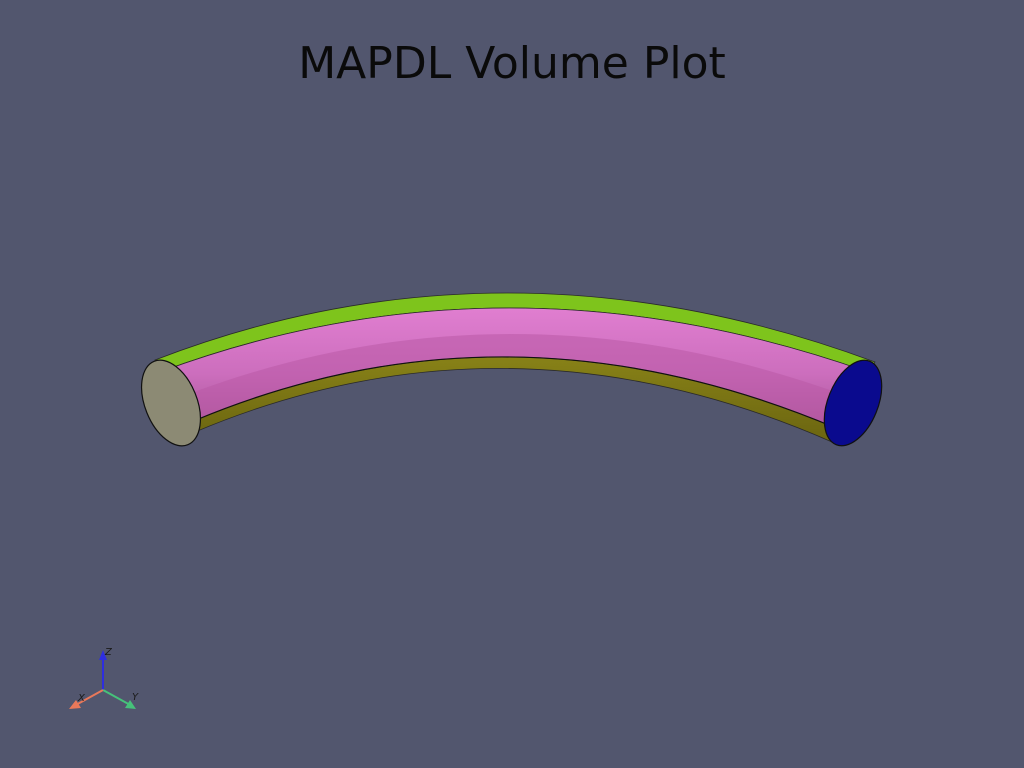  I want to click on orientation-axes-widget: Z Y X, so click(104, 678).